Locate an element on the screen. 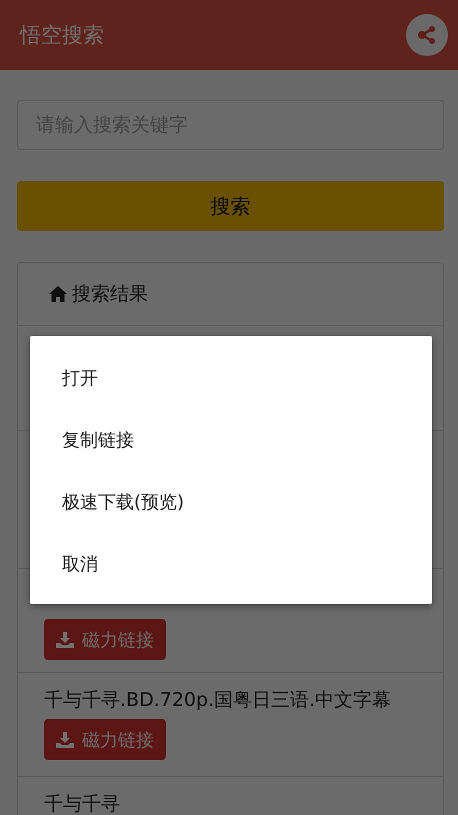  dialog-option: 取消 is located at coordinates (231, 564).